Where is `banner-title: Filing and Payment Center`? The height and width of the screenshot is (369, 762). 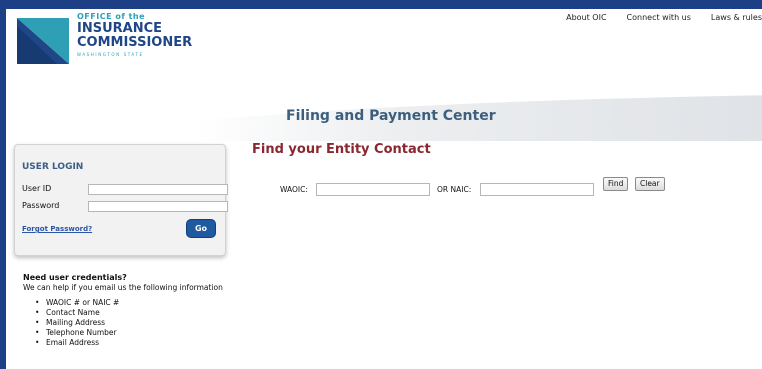 banner-title: Filing and Payment Center is located at coordinates (391, 116).